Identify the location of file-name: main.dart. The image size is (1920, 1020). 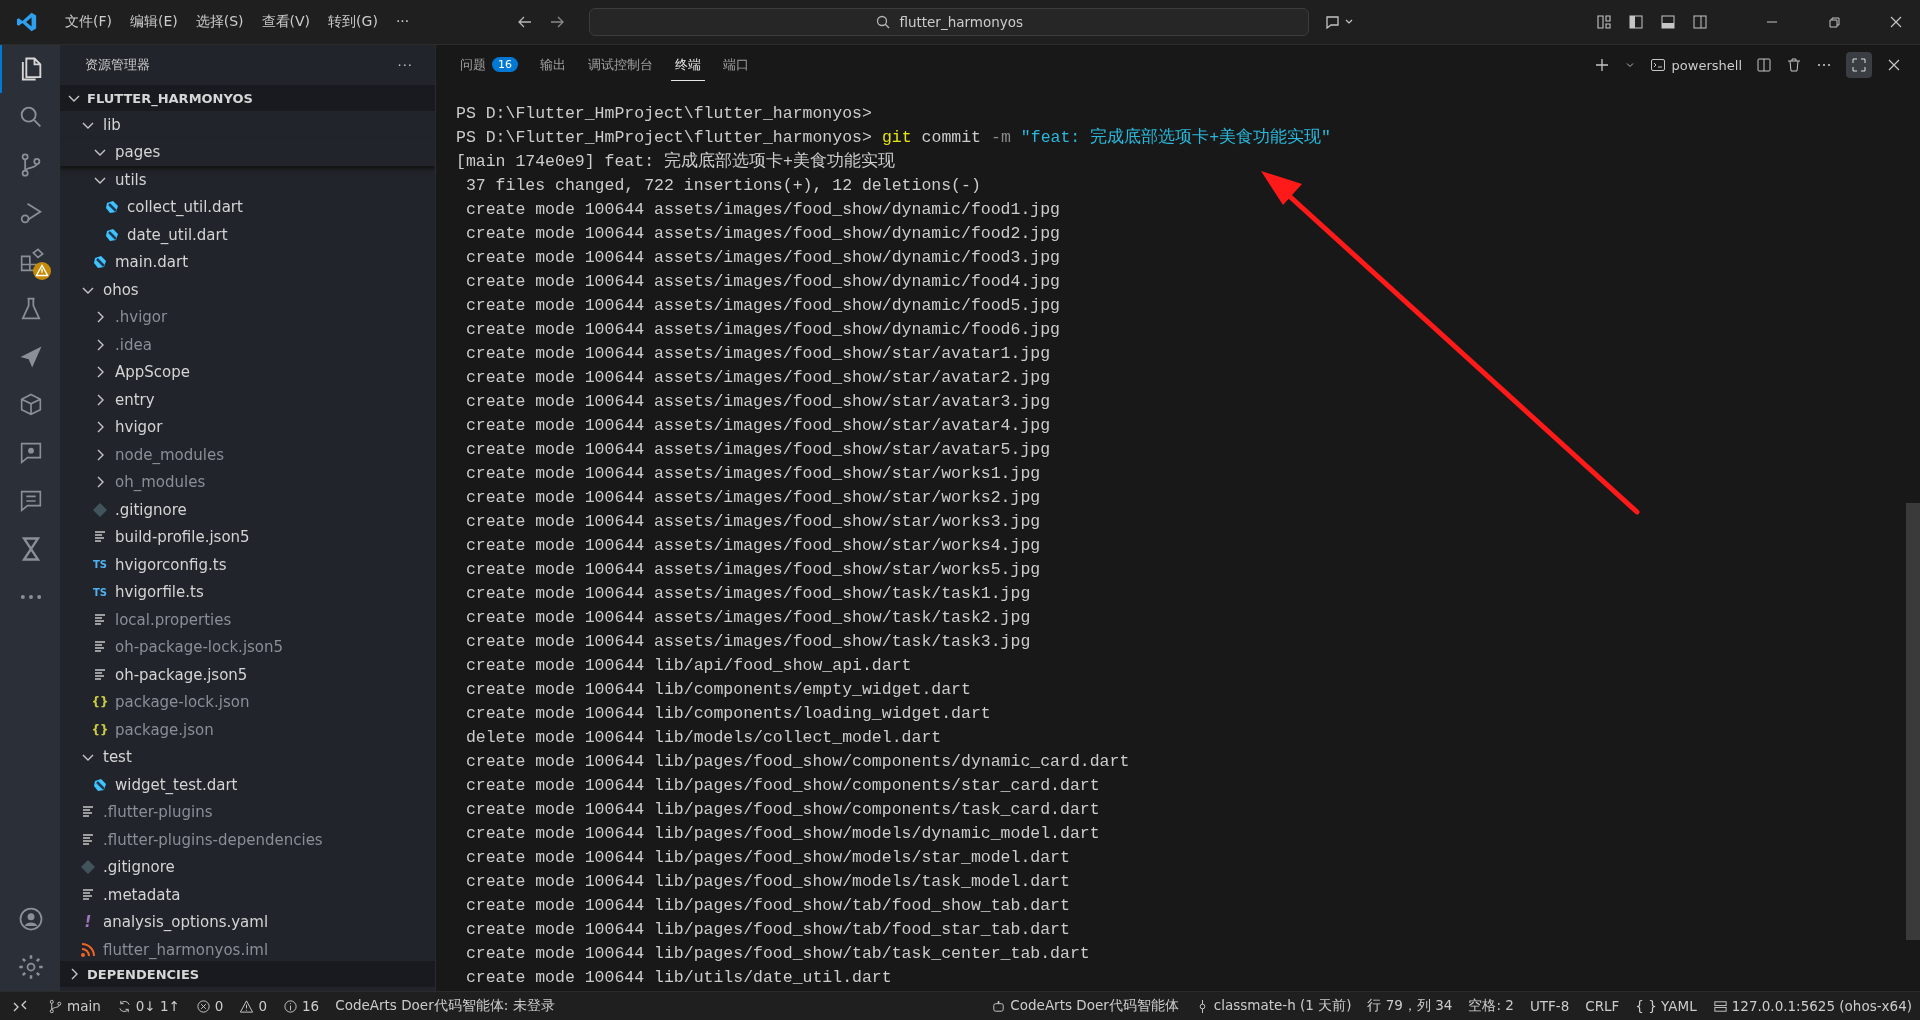
(151, 262).